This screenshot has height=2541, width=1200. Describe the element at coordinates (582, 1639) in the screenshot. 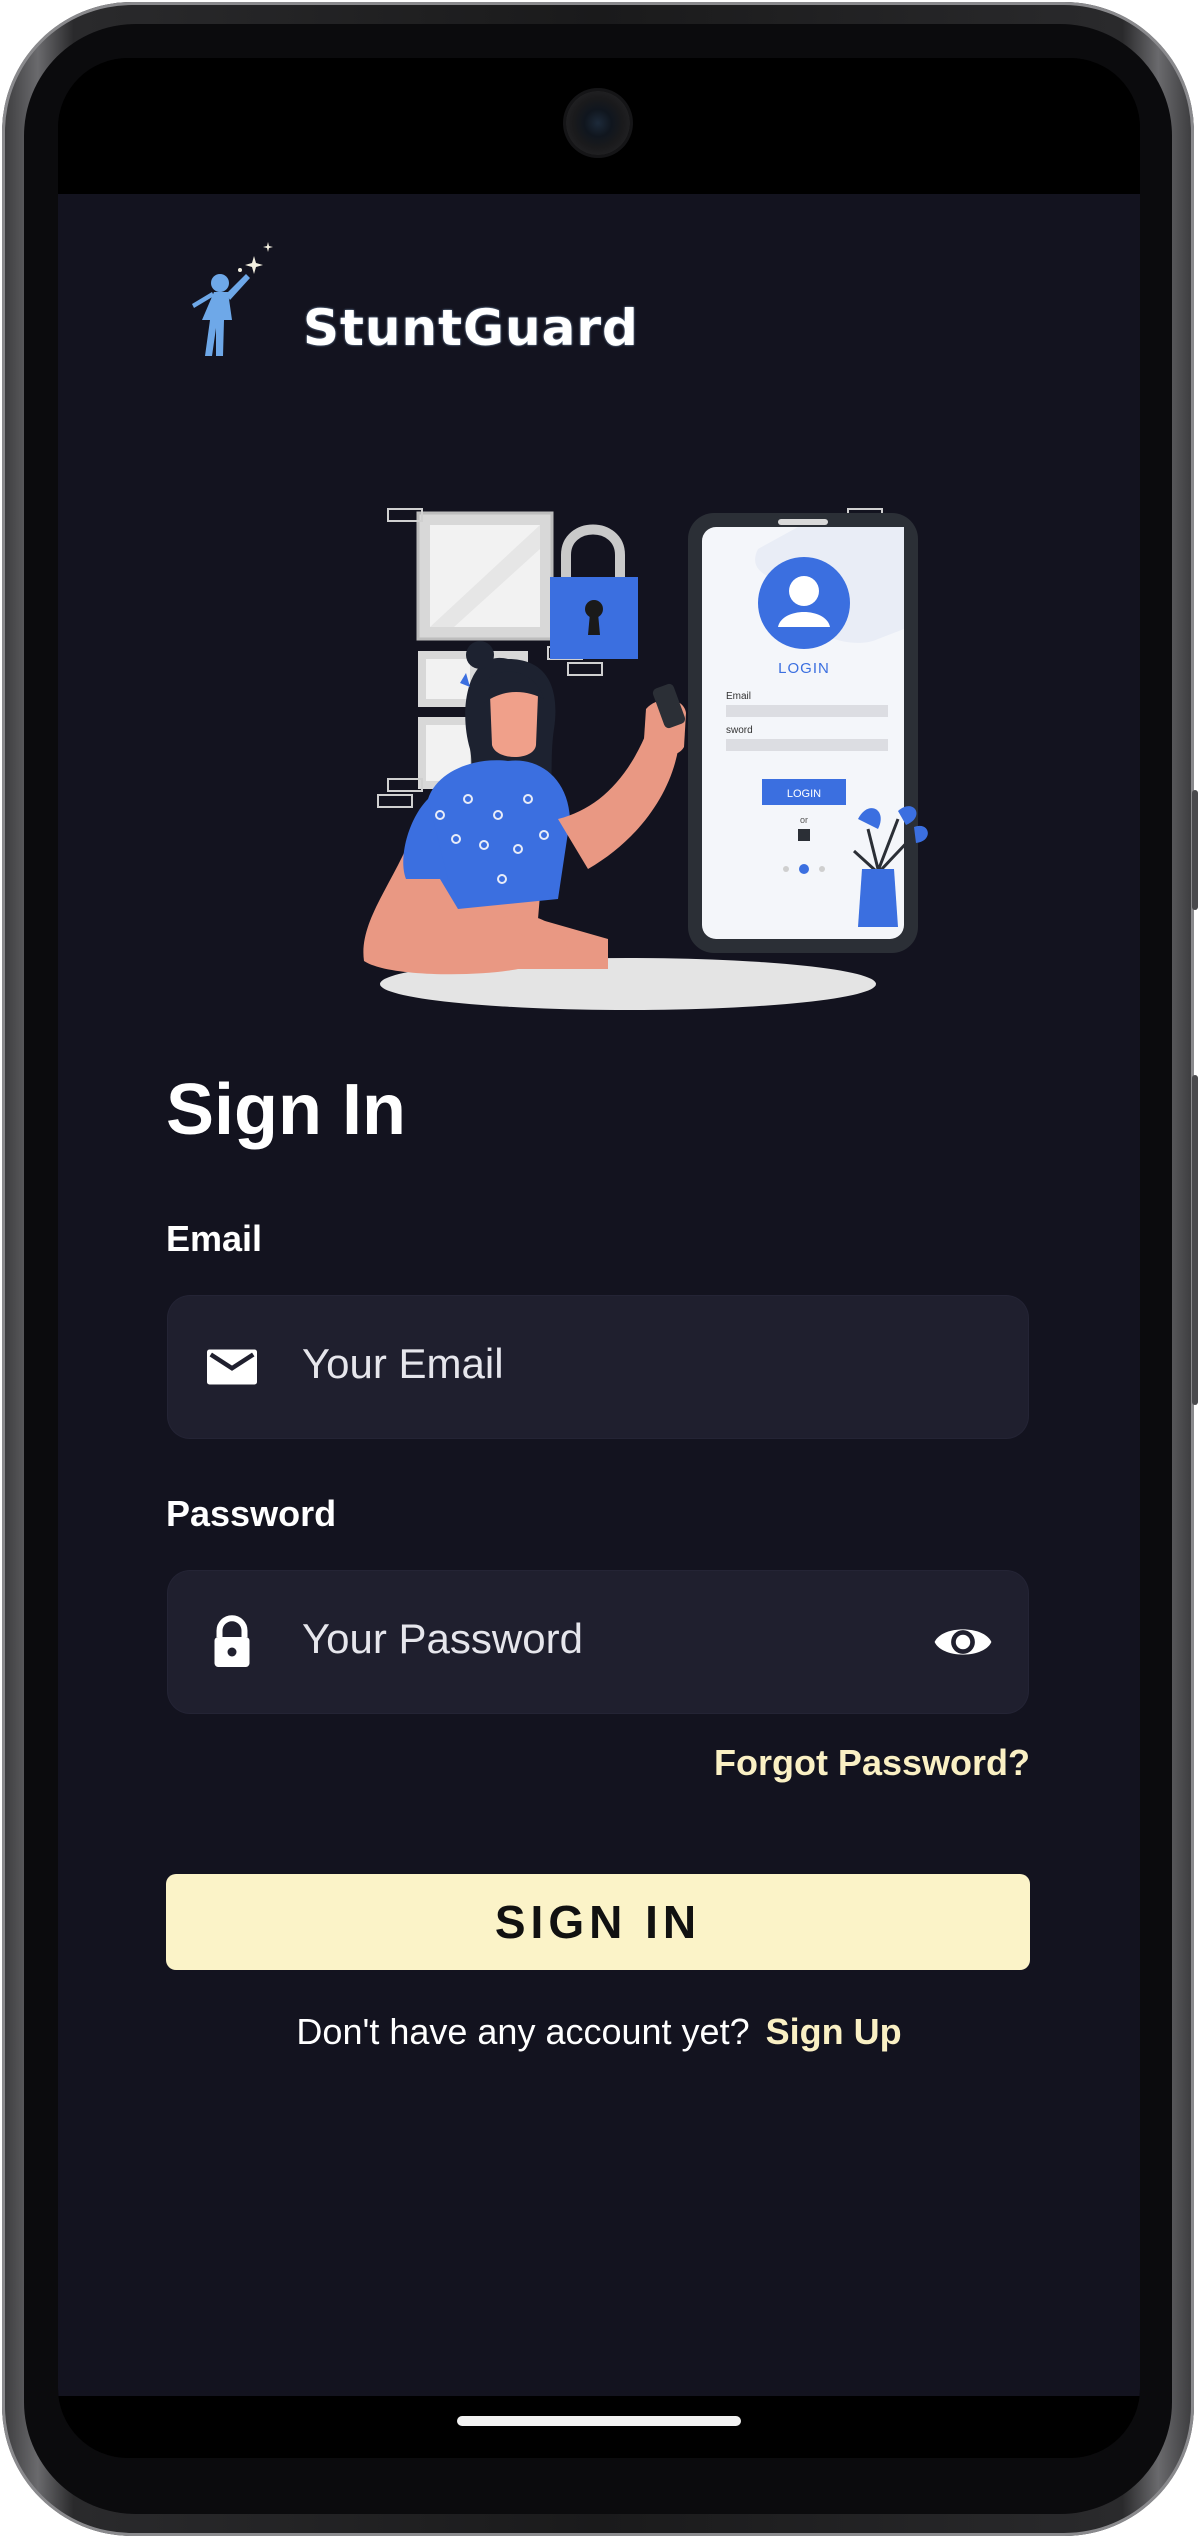

I see `password-input` at that location.